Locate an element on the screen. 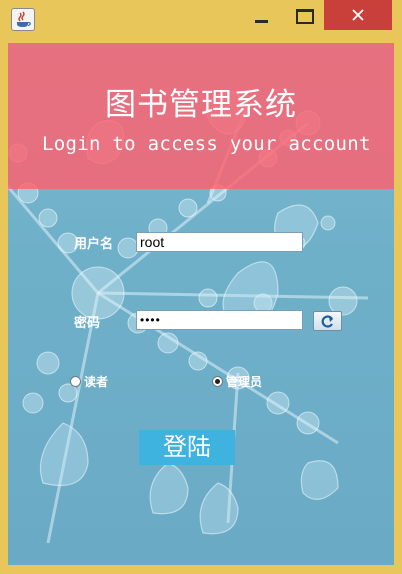 Image resolution: width=402 pixels, height=574 pixels. username-field: root is located at coordinates (219, 242).